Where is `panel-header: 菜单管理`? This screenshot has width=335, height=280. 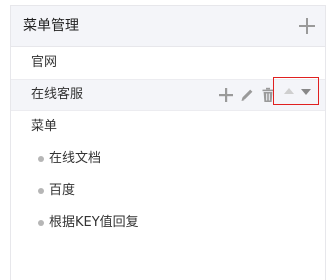
panel-header: 菜单管理 is located at coordinates (168, 26).